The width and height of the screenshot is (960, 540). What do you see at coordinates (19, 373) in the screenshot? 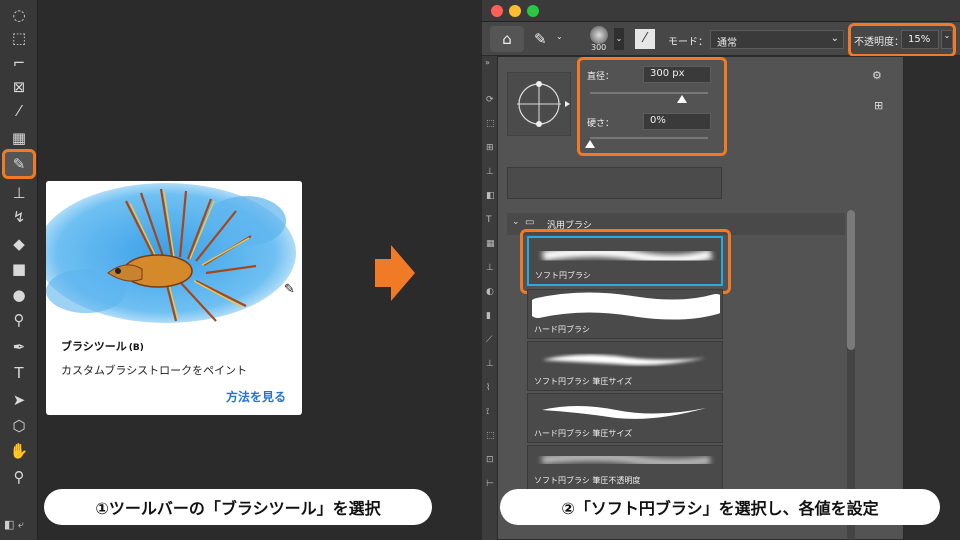
I see `type-tool-icon: T` at bounding box center [19, 373].